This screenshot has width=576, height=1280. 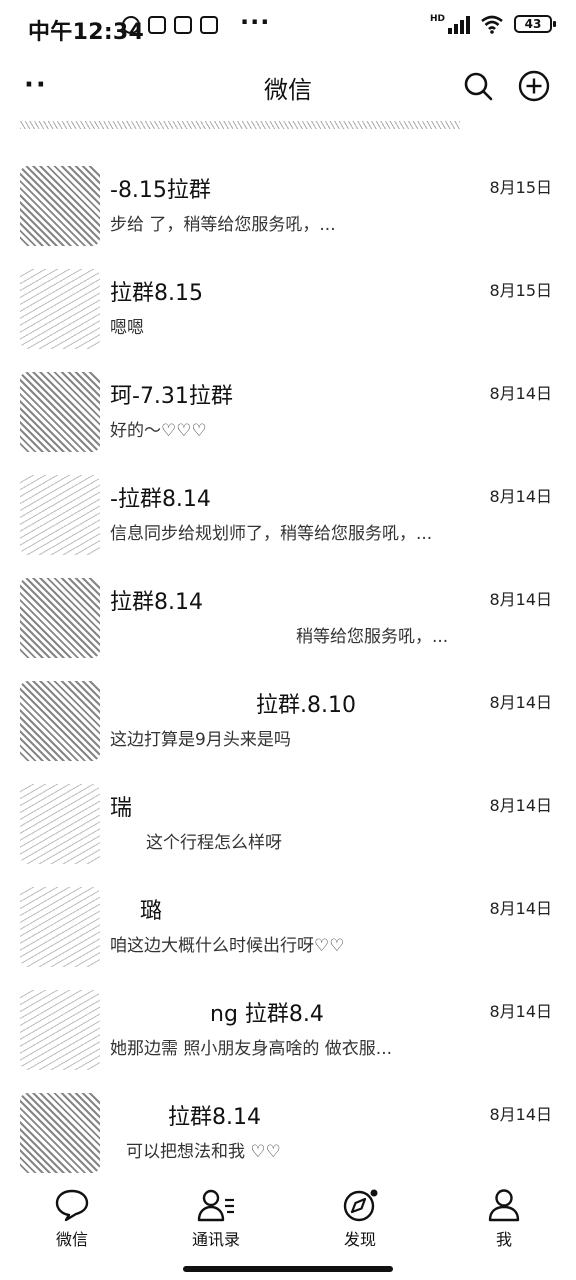 What do you see at coordinates (71, 1239) in the screenshot?
I see `tab-label: 微信` at bounding box center [71, 1239].